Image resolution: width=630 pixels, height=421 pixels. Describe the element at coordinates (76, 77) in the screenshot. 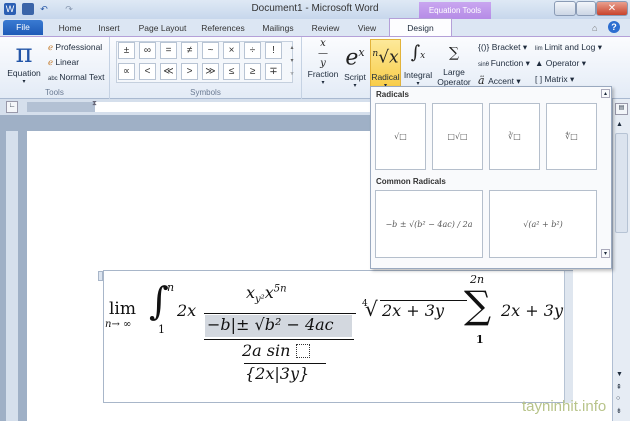

I see `normal-text-button: abc Normal Text` at that location.